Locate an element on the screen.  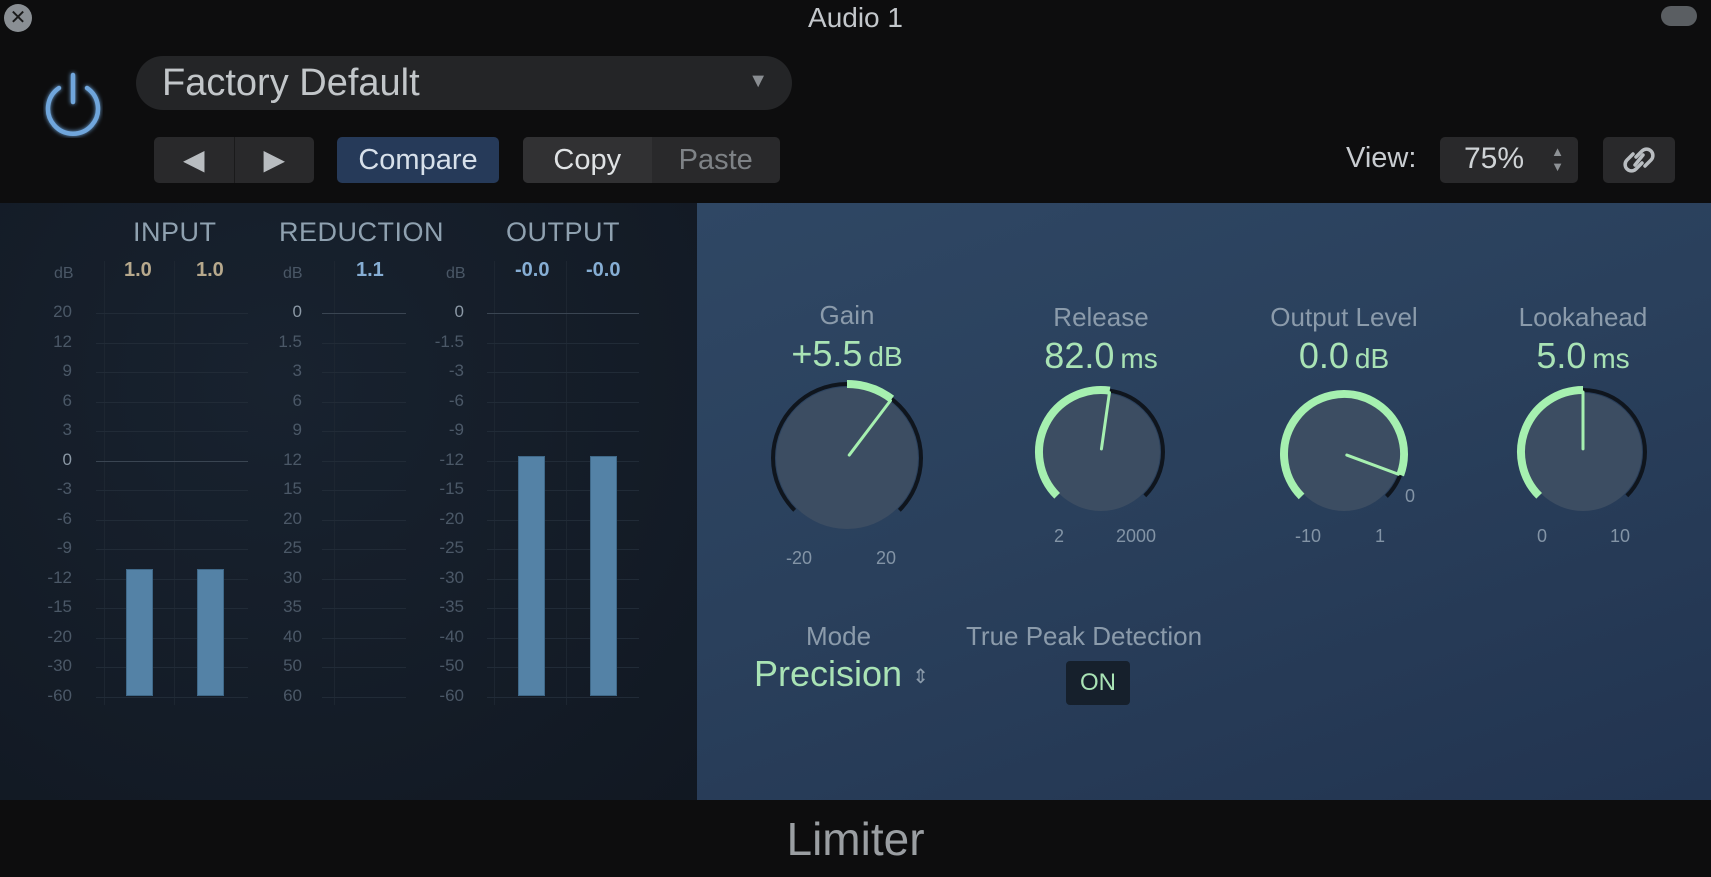
reduction-scale-tick: 35 is located at coordinates (292, 606).